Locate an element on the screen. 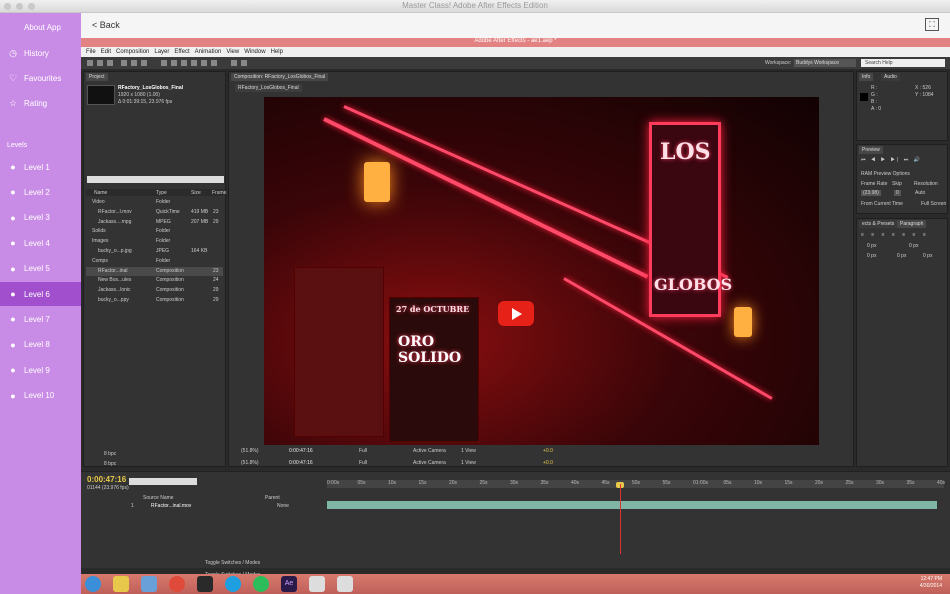 The width and height of the screenshot is (950, 594). ruler-tick: 01:00s is located at coordinates (701, 483).